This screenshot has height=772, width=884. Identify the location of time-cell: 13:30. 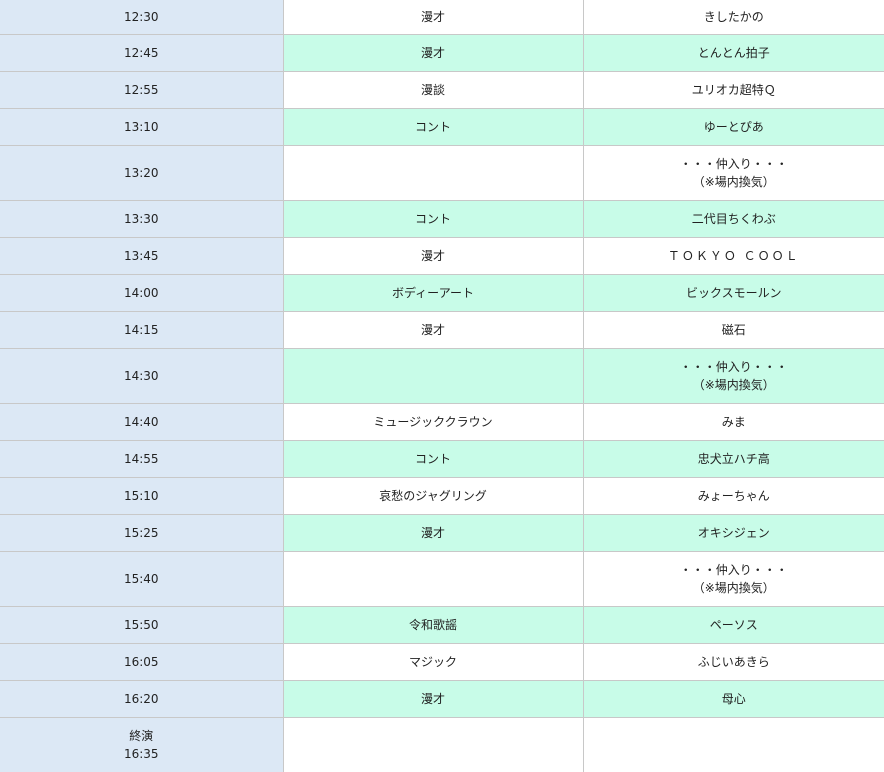
(142, 219).